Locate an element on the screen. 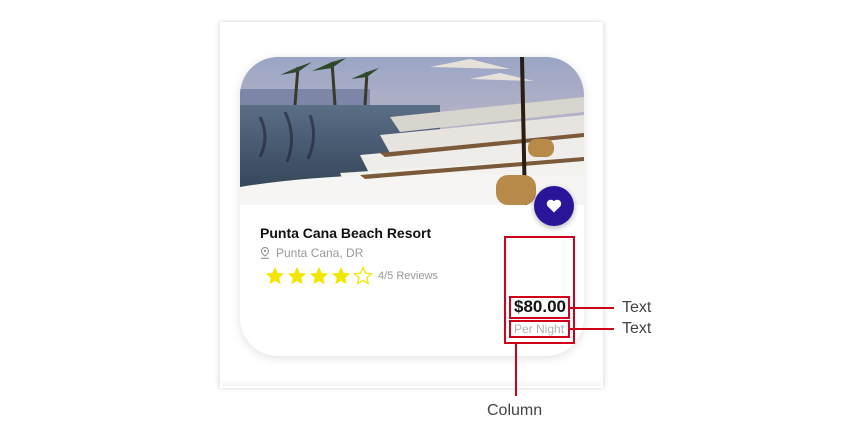 This screenshot has width=844, height=446. column-annotation-label: Column is located at coordinates (515, 410).